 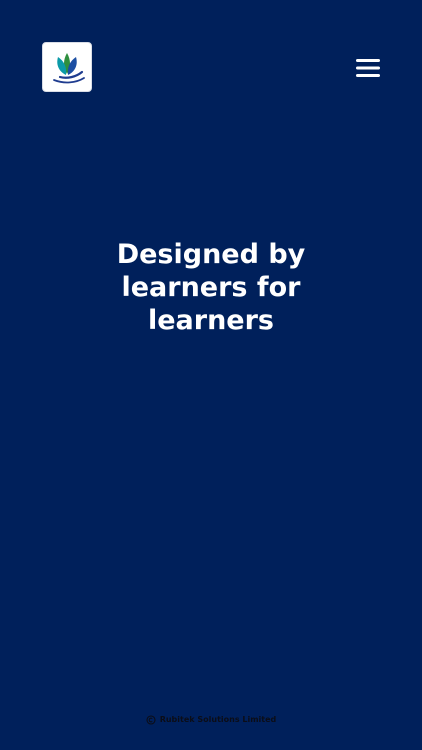 I want to click on brand-logo-icon, so click(x=69, y=68).